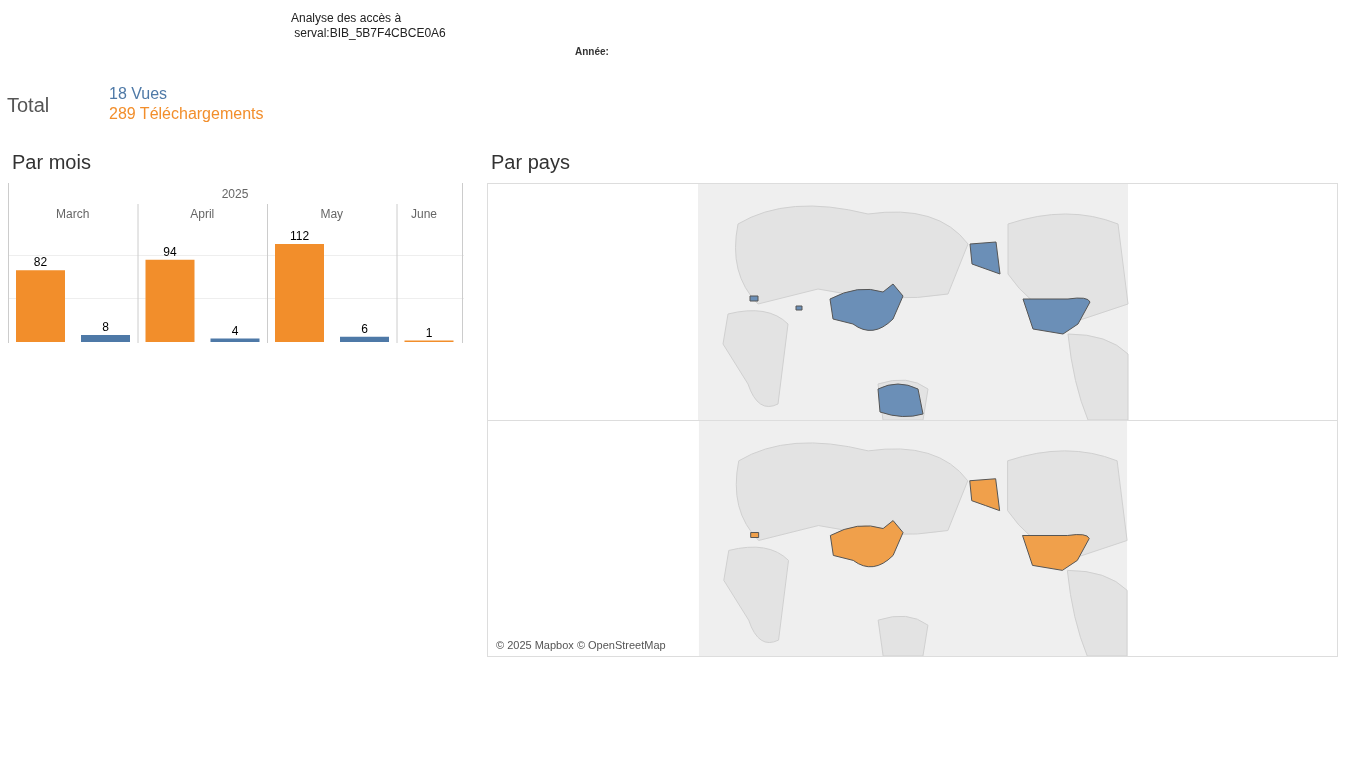 The height and width of the screenshot is (768, 1366). I want to click on bar-value-label: 82, so click(40, 262).